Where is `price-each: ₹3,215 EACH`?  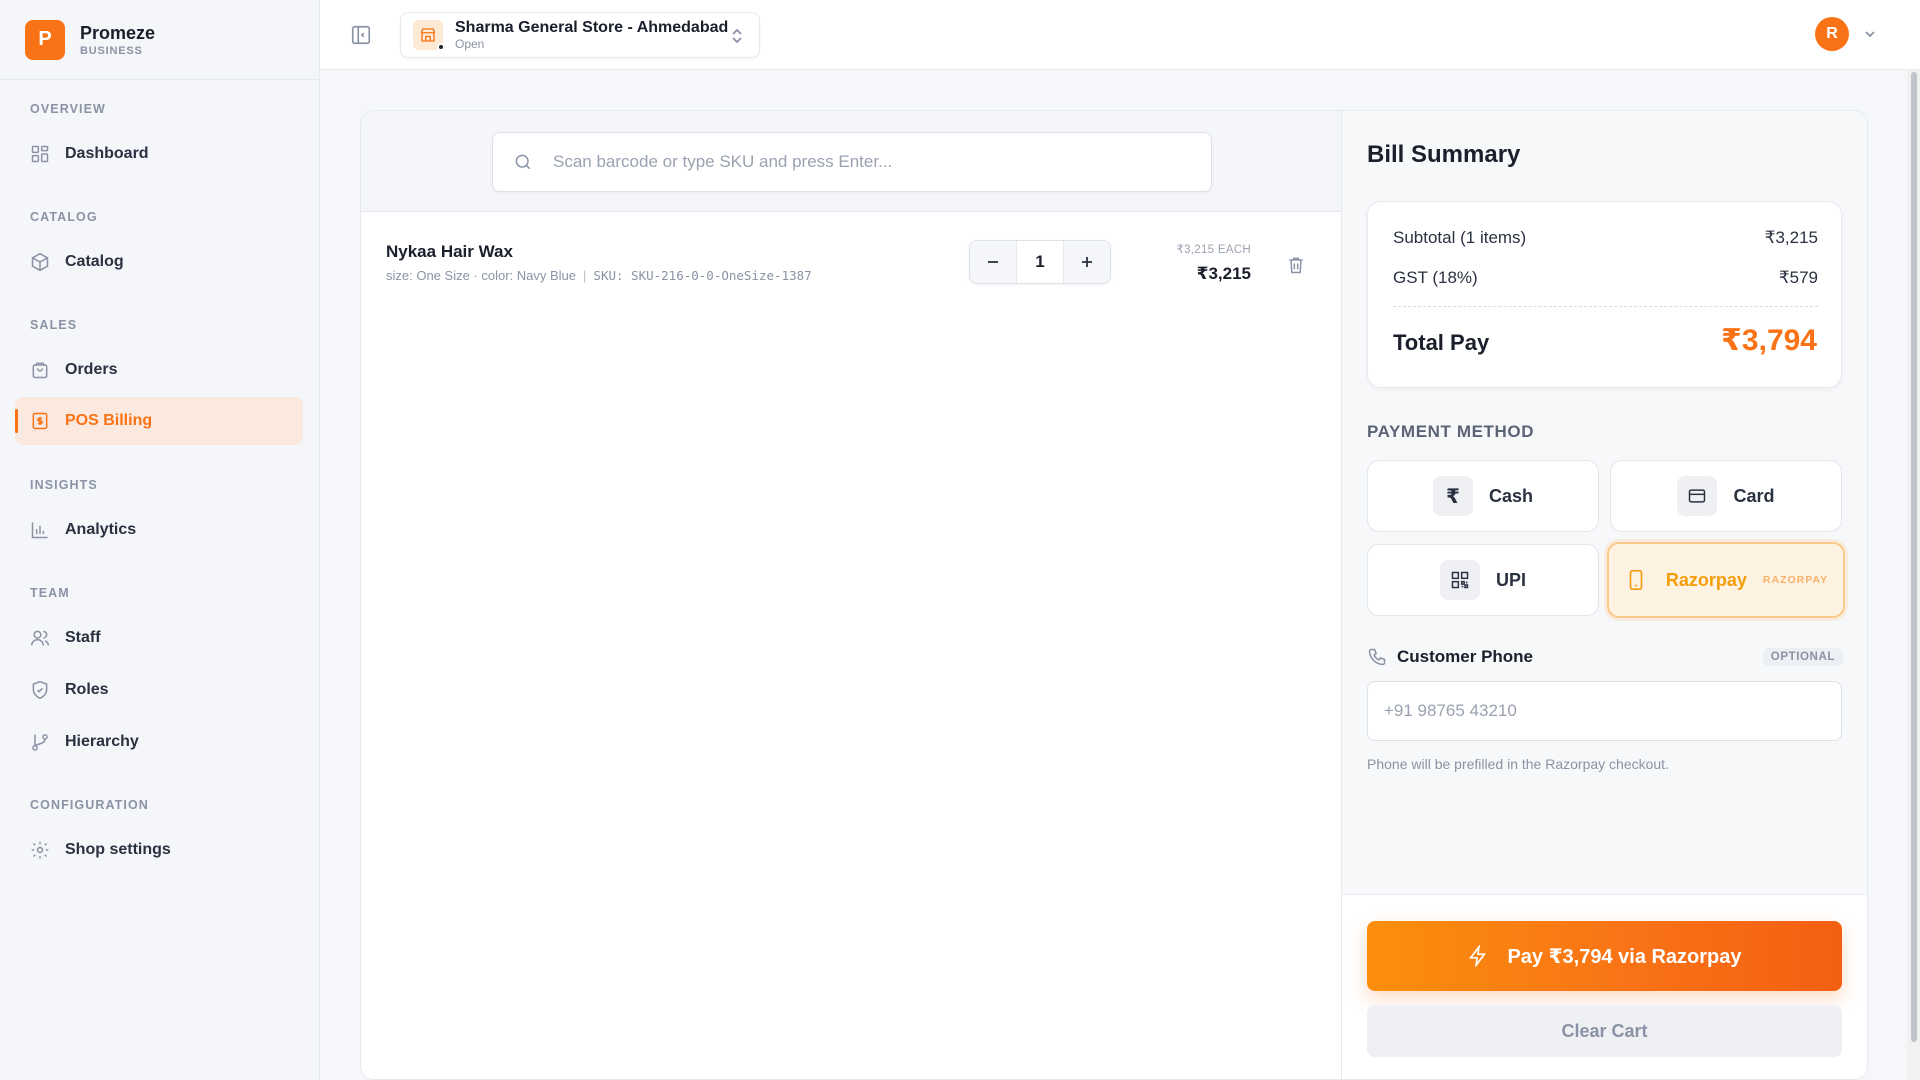 price-each: ₹3,215 EACH is located at coordinates (1213, 250).